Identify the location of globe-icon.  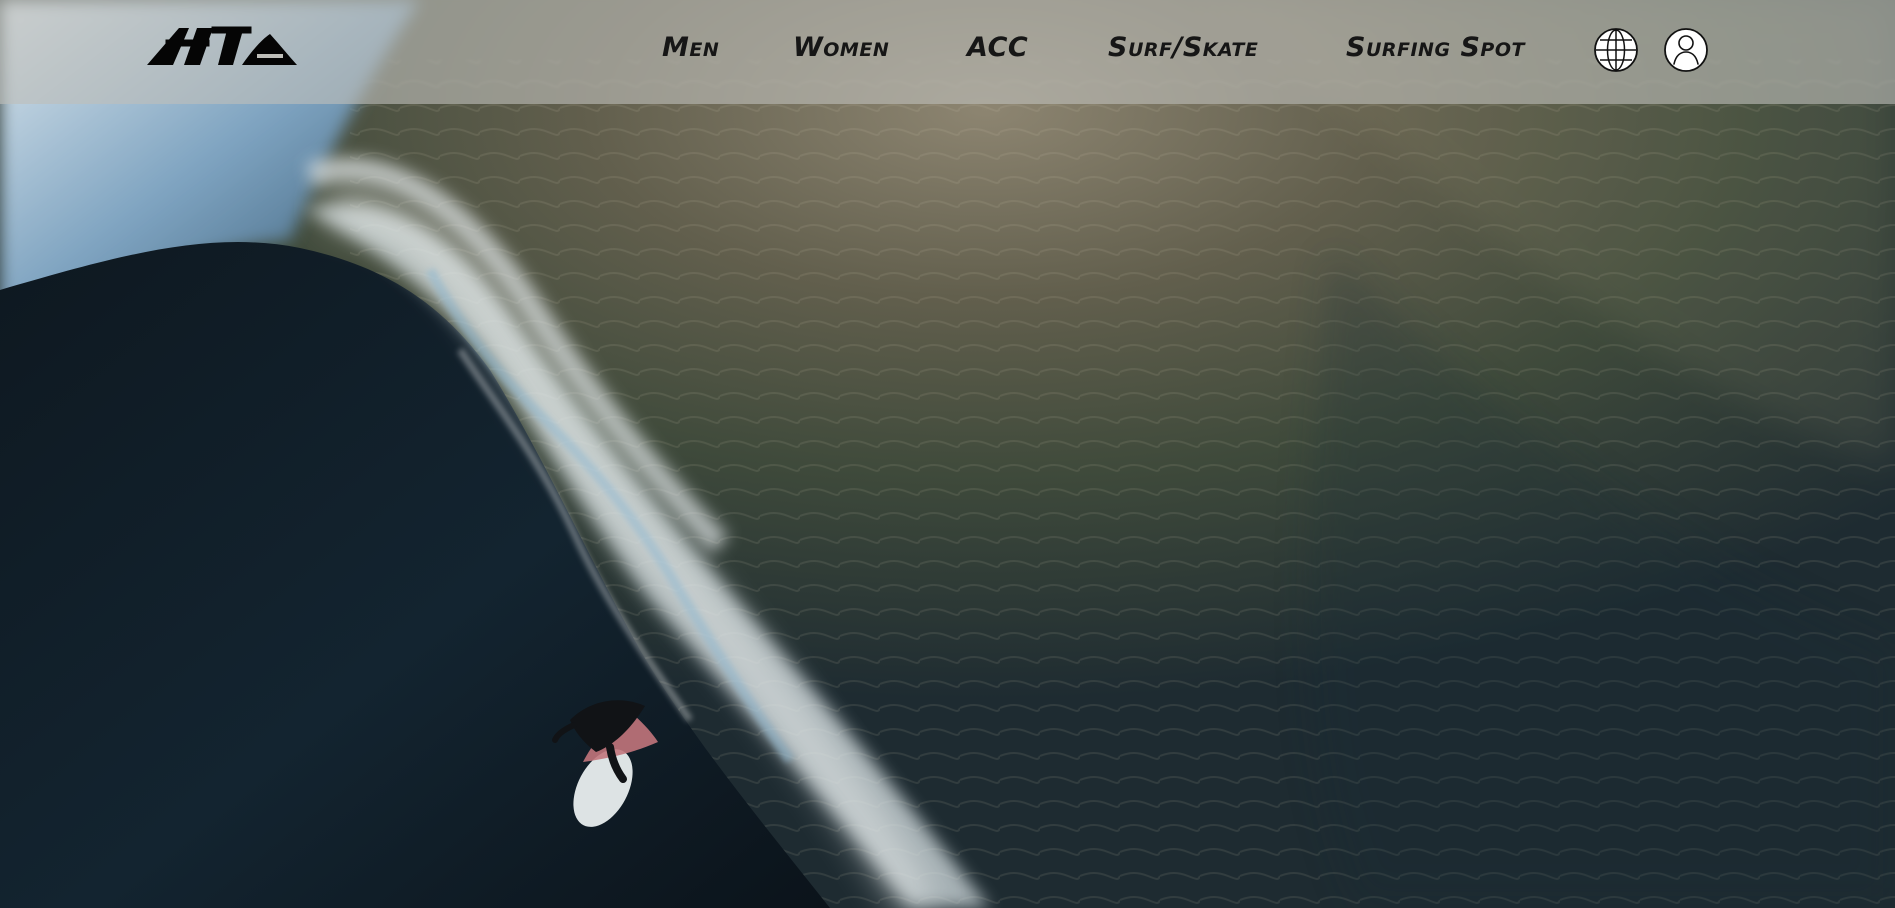
(1616, 50).